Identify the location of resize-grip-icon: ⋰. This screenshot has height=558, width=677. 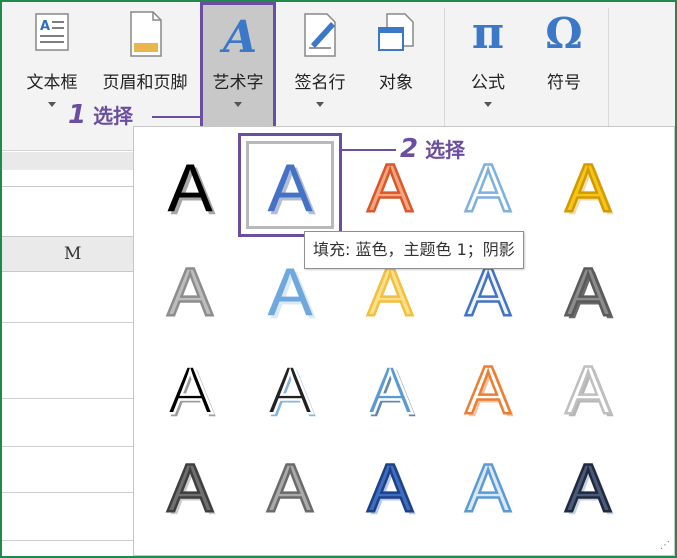
(665, 545).